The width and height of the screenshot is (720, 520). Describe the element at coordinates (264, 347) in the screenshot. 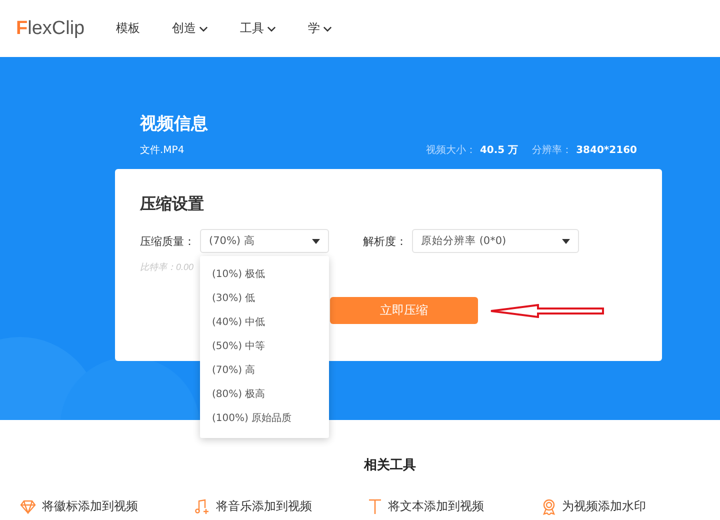

I see `dropdown-option: (50%) 中等` at that location.